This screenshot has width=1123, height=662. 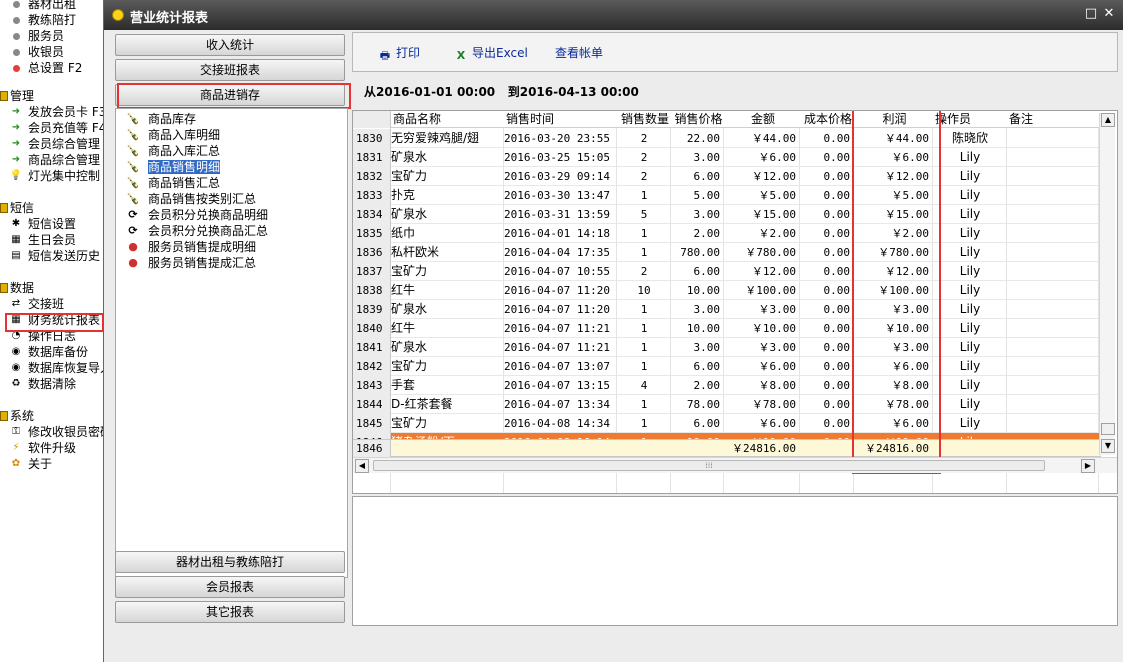 What do you see at coordinates (133, 150) in the screenshot?
I see `goods-icon: 🍾` at bounding box center [133, 150].